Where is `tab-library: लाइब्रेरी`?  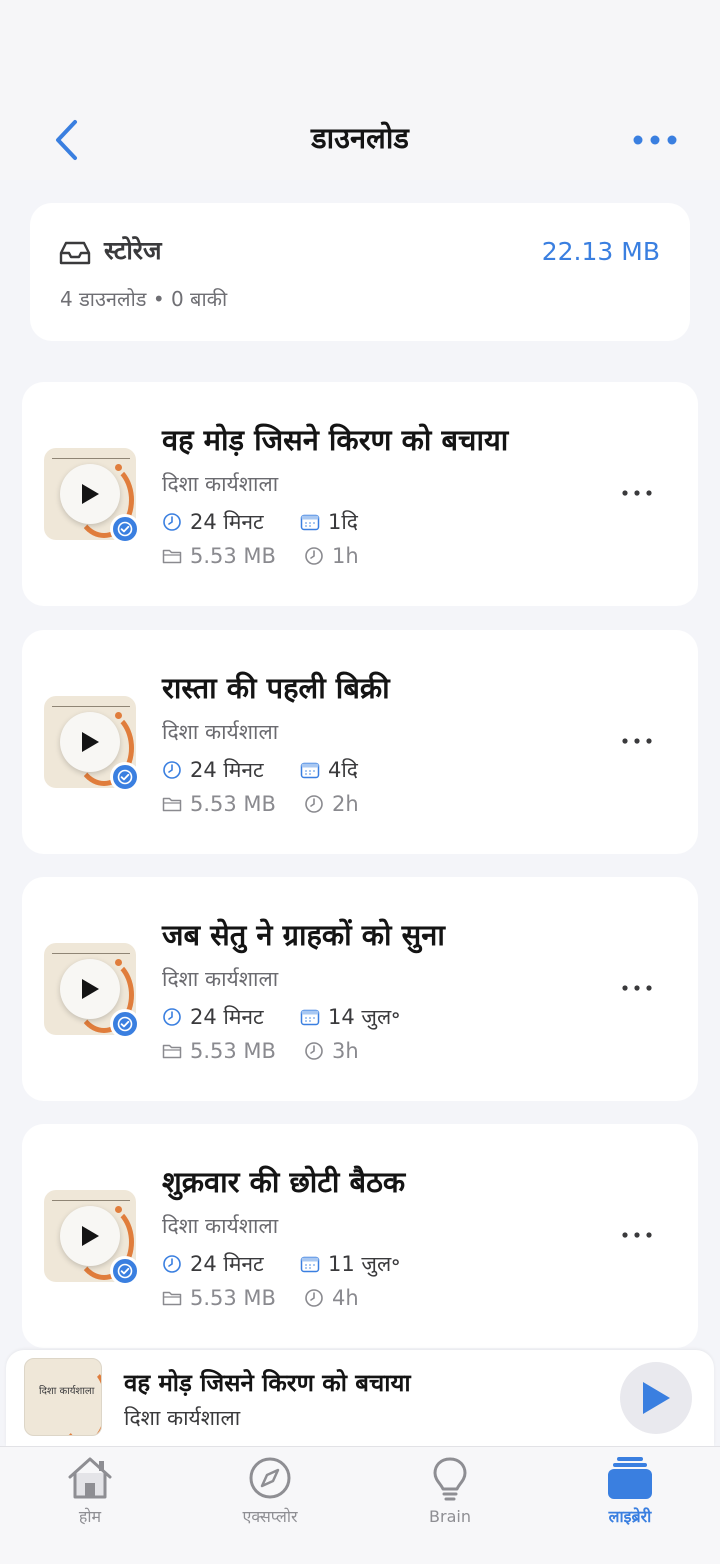
tab-library: लाइब्रेरी is located at coordinates (630, 1495).